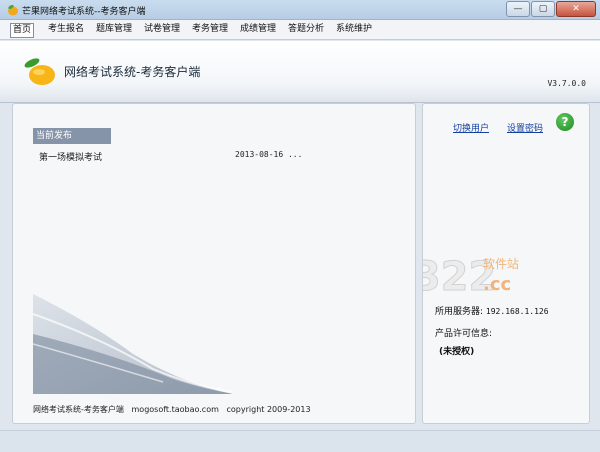 This screenshot has width=600, height=452. What do you see at coordinates (566, 83) in the screenshot?
I see `version-label: V3.7.0.0` at bounding box center [566, 83].